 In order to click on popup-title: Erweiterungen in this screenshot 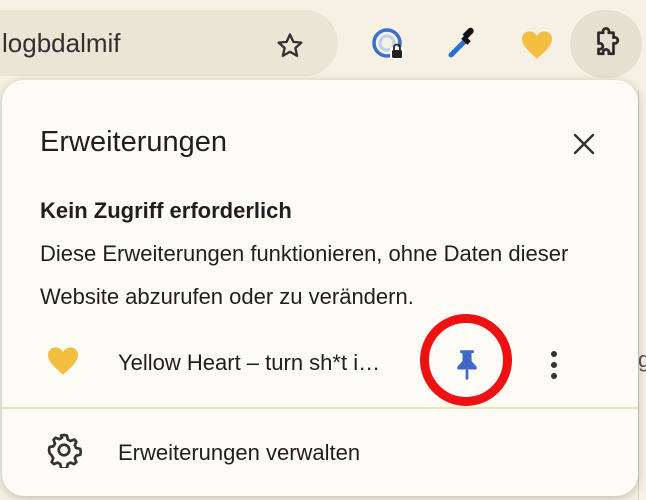, I will do `click(133, 142)`.